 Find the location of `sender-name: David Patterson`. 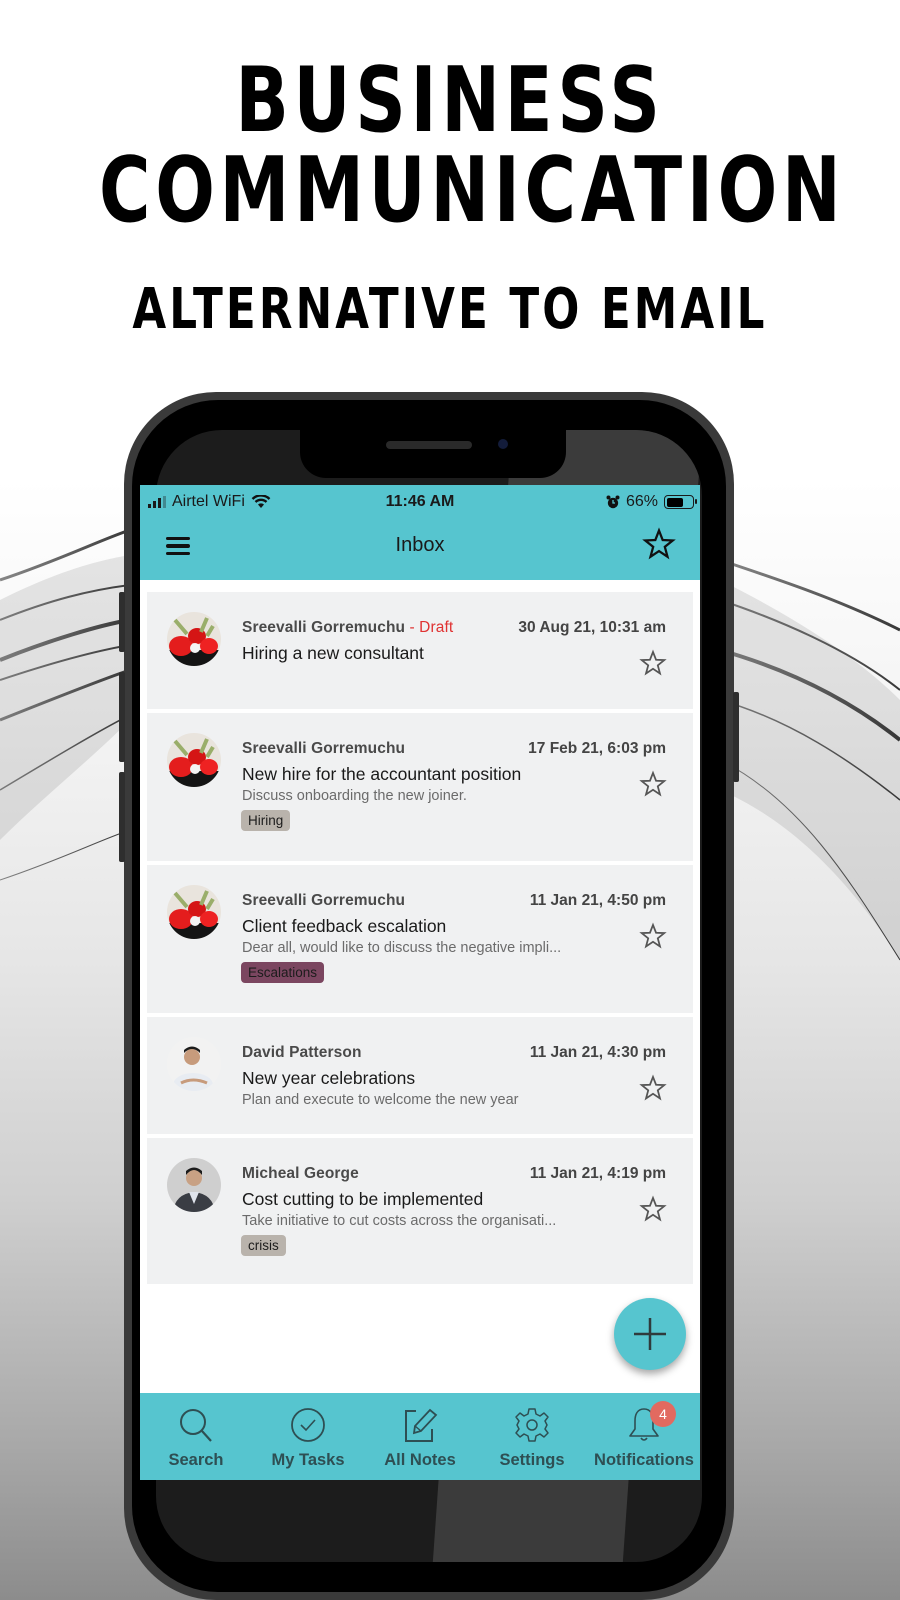

sender-name: David Patterson is located at coordinates (302, 1052).